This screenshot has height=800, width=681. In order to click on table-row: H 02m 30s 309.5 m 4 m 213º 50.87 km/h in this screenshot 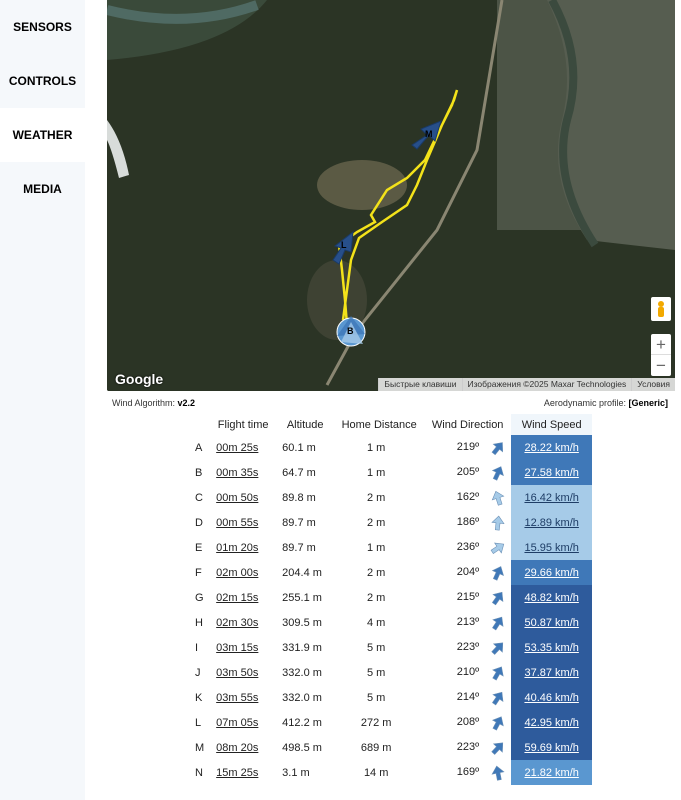, I will do `click(392, 622)`.